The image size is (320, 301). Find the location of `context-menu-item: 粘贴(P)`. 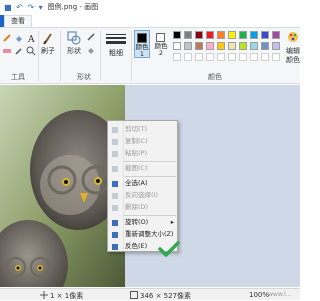

context-menu-item: 粘贴(P) is located at coordinates (142, 153).